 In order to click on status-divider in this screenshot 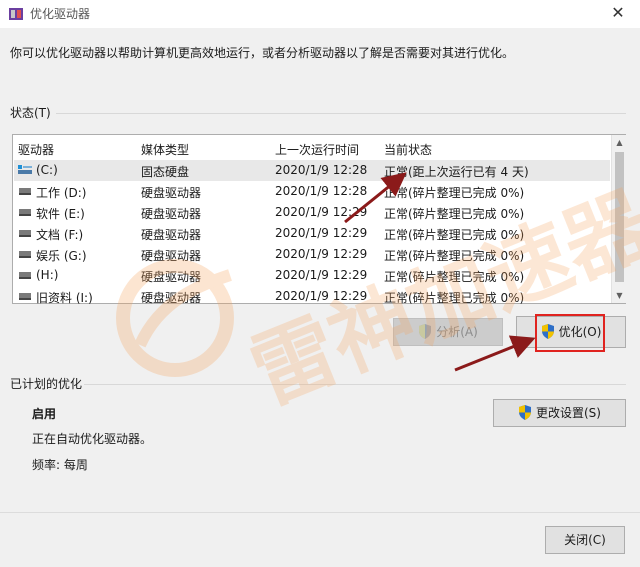, I will do `click(341, 113)`.